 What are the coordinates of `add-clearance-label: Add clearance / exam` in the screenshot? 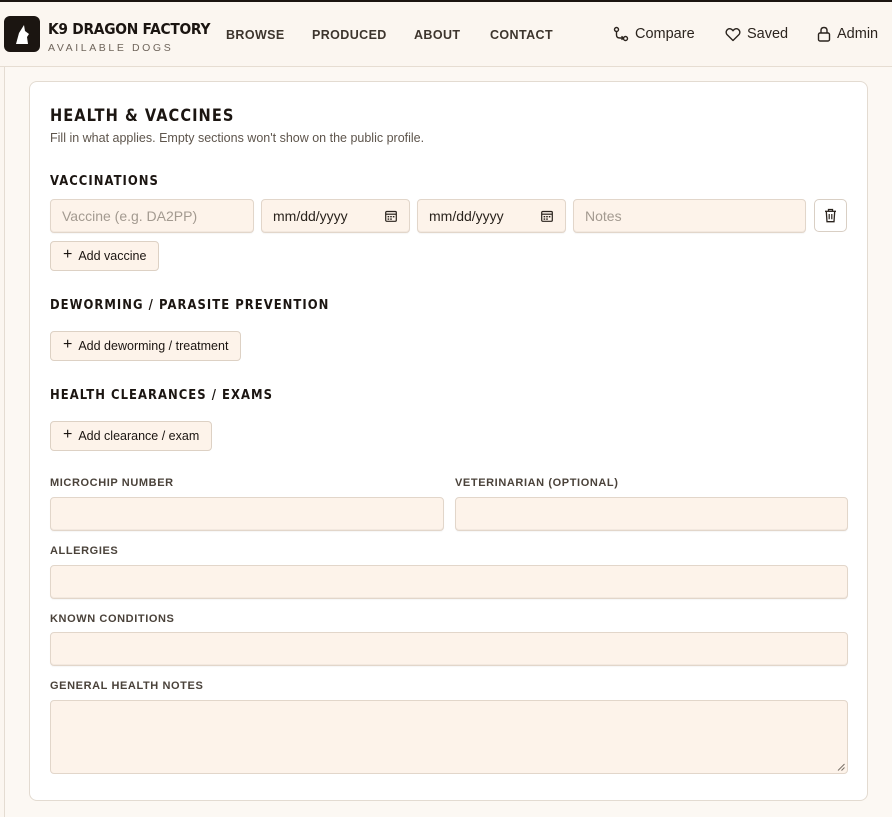 It's located at (139, 436).